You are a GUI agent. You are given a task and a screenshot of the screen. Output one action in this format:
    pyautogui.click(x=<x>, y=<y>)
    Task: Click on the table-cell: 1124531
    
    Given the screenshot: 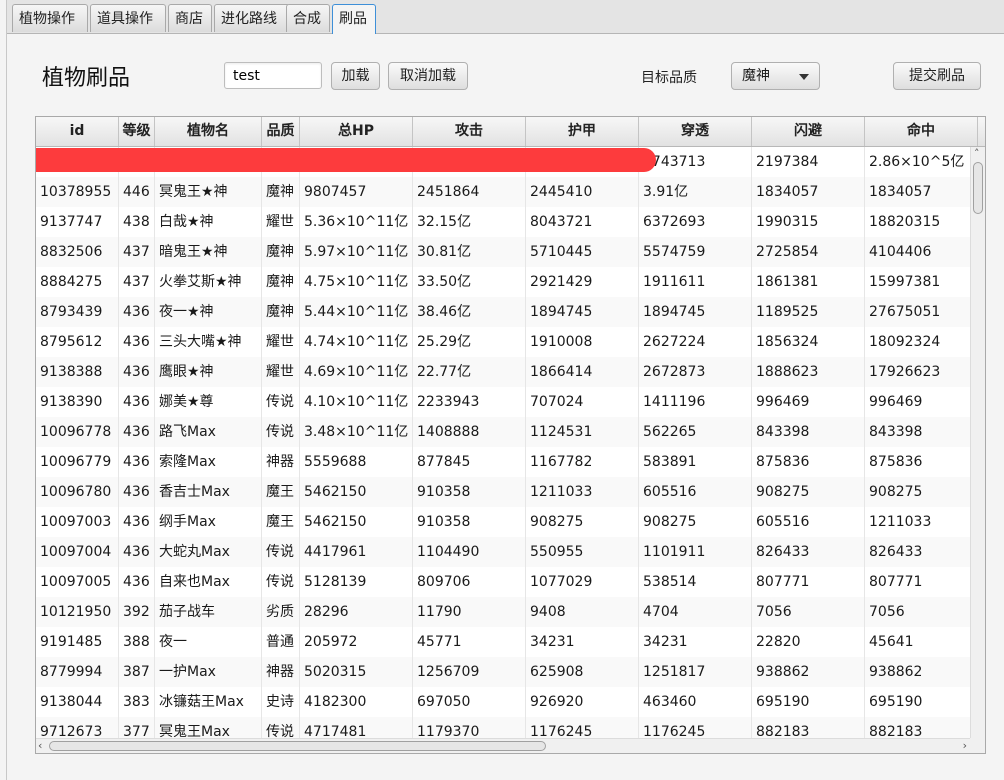 What is the action you would take?
    pyautogui.click(x=582, y=432)
    